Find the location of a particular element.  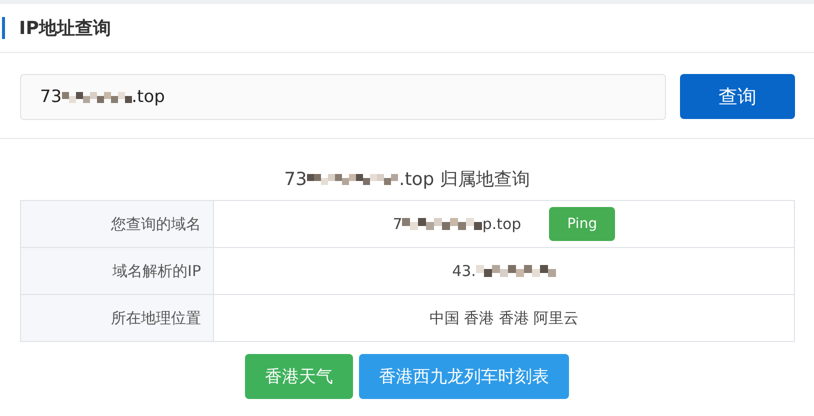

value-cell: 7 p.top is located at coordinates (457, 224).